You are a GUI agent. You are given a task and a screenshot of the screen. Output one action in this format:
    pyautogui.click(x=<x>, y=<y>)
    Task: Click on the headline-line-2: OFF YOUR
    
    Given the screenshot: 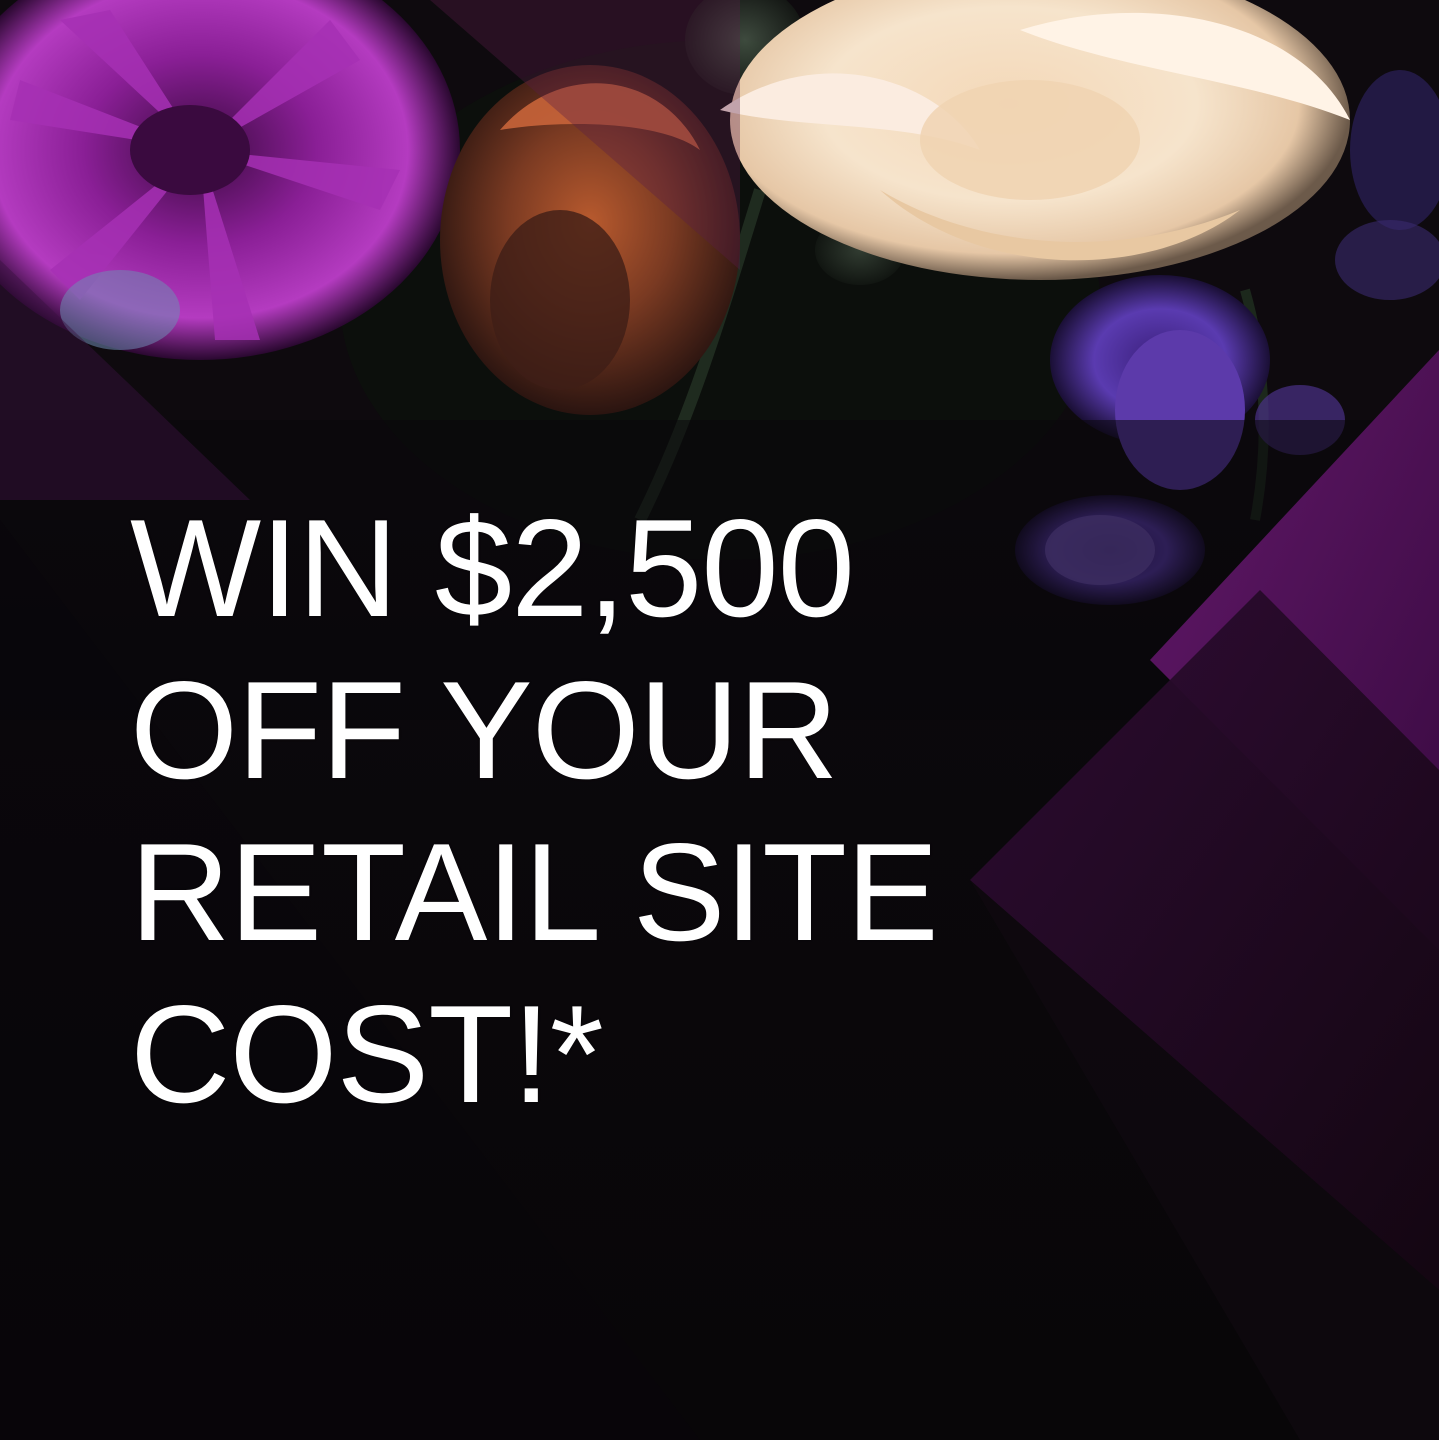 What is the action you would take?
    pyautogui.click(x=484, y=730)
    